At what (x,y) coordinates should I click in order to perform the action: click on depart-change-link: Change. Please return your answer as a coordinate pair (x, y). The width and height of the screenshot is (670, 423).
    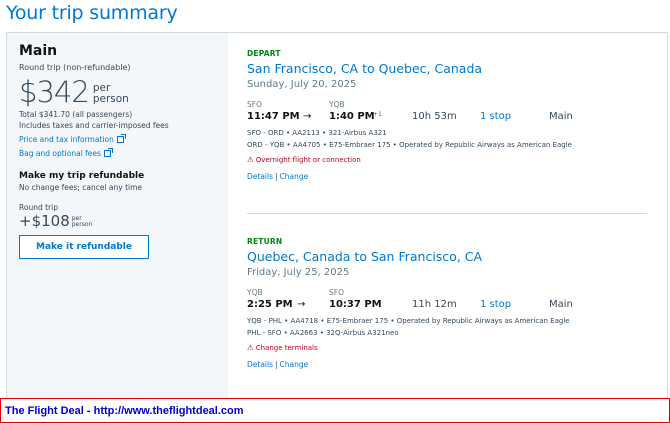
    Looking at the image, I should click on (294, 176).